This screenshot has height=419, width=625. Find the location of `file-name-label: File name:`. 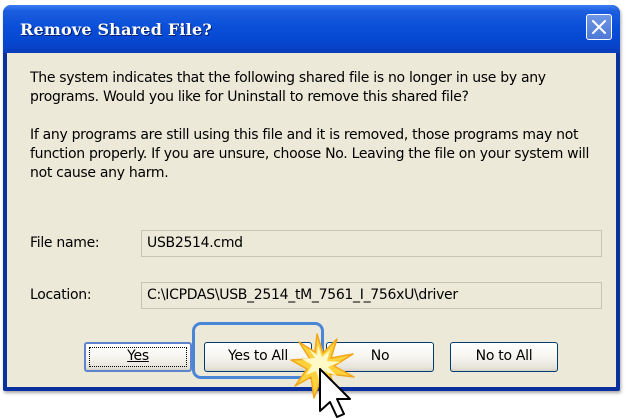

file-name-label: File name: is located at coordinates (65, 243).